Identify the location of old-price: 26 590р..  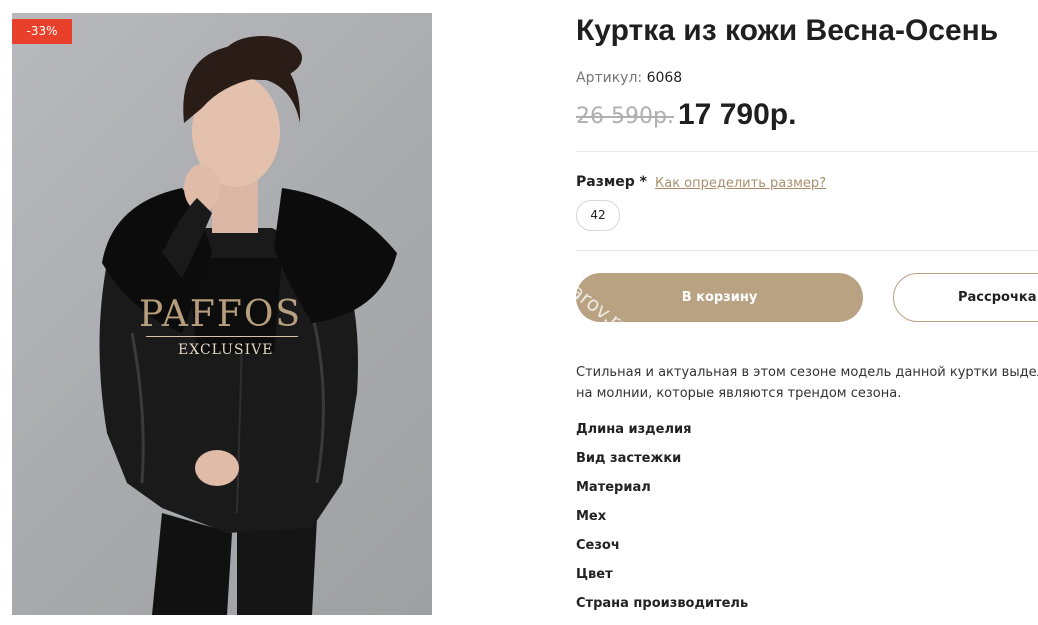
(625, 116).